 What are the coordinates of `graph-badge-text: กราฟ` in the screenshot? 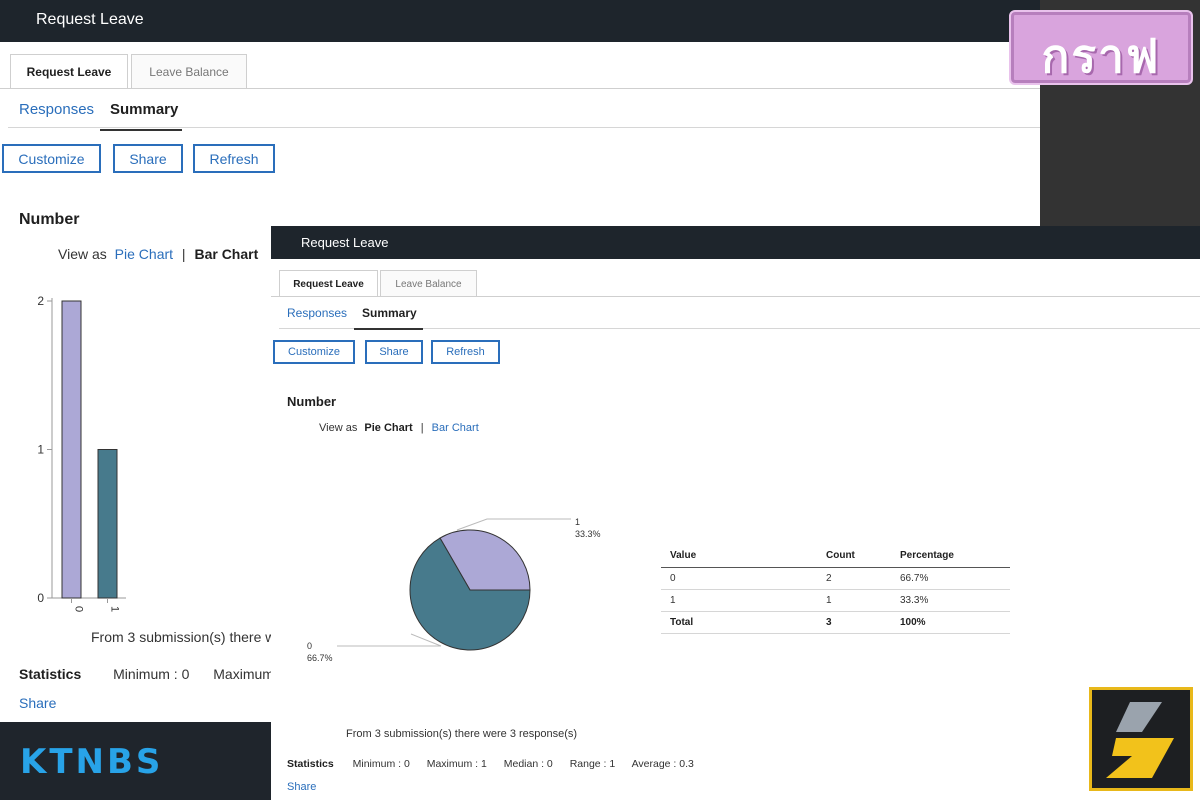 It's located at (1101, 56).